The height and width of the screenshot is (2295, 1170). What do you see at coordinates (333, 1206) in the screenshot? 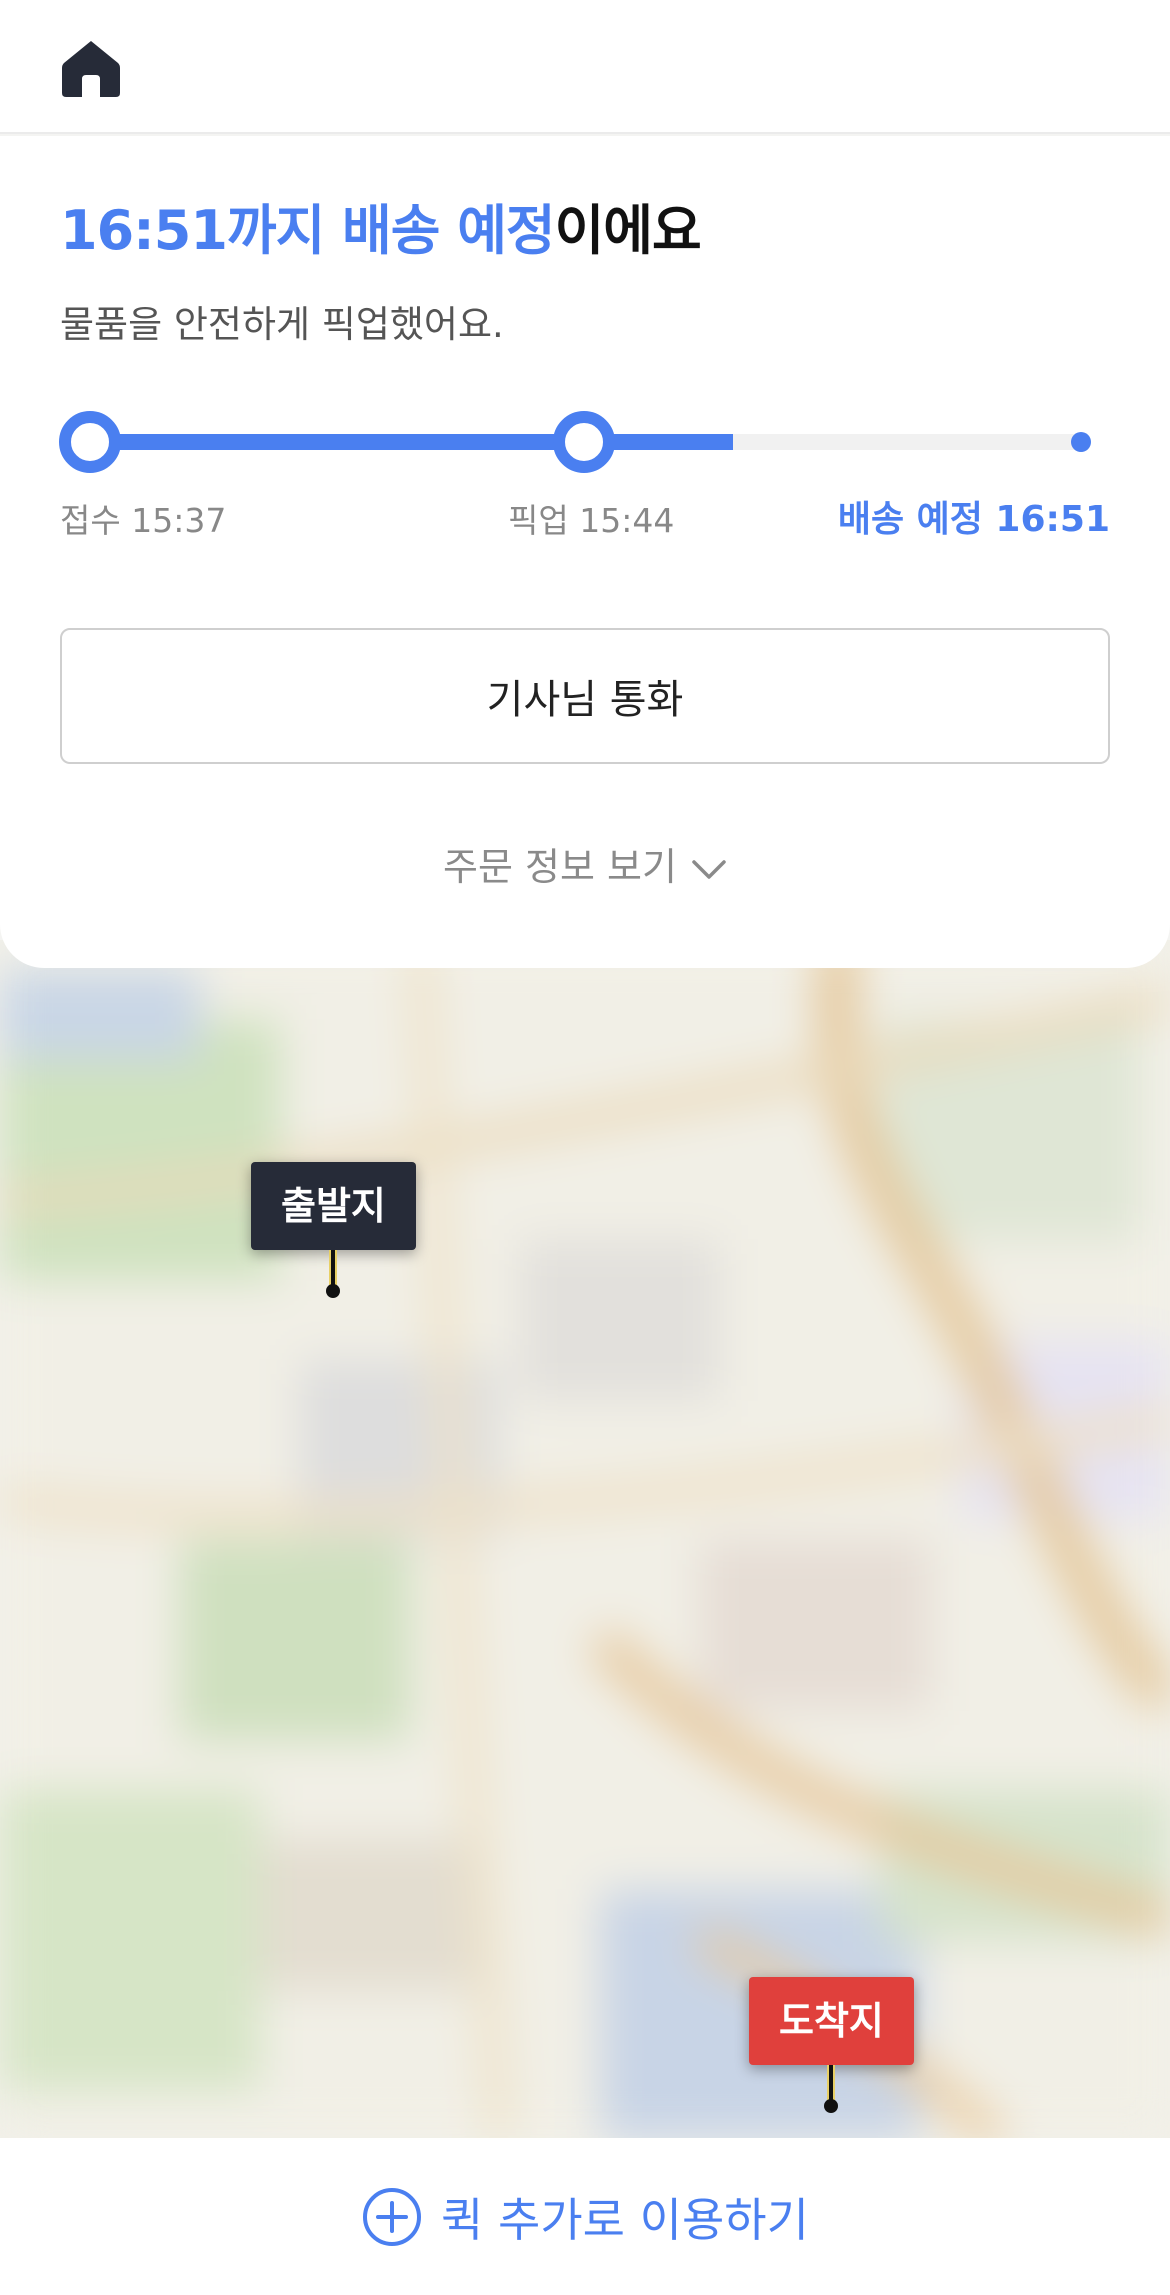
I see `start-marker-label: 출발지` at bounding box center [333, 1206].